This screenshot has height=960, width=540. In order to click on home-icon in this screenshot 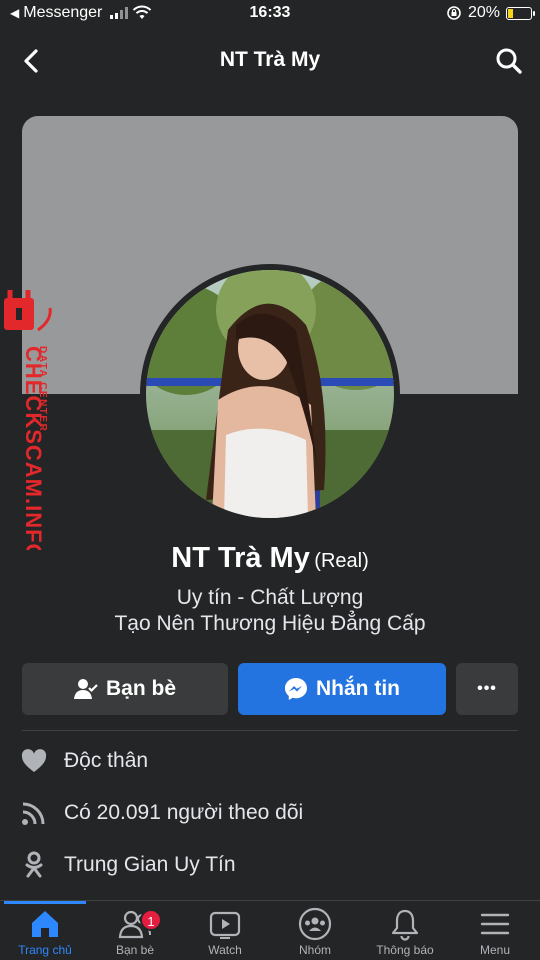, I will do `click(45, 924)`.